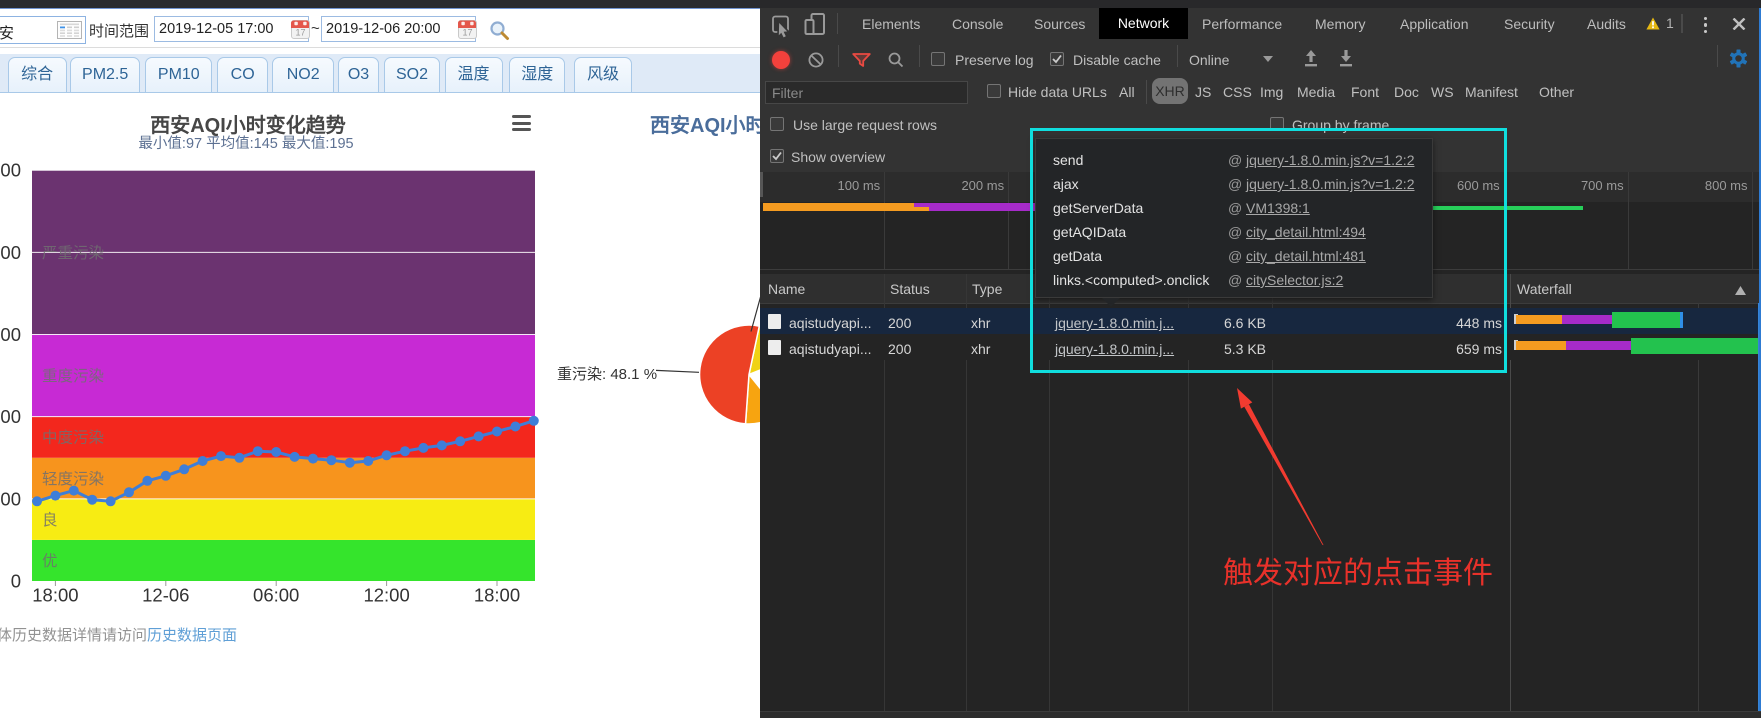 The image size is (1761, 718). Describe the element at coordinates (16, 581) in the screenshot. I see `svg-text: 0` at that location.